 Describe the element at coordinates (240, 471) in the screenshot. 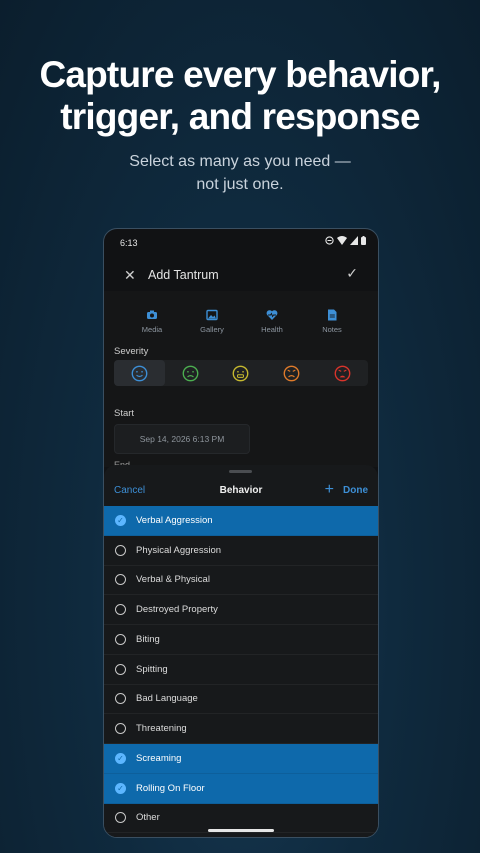

I see `sheet-drag-handle` at that location.